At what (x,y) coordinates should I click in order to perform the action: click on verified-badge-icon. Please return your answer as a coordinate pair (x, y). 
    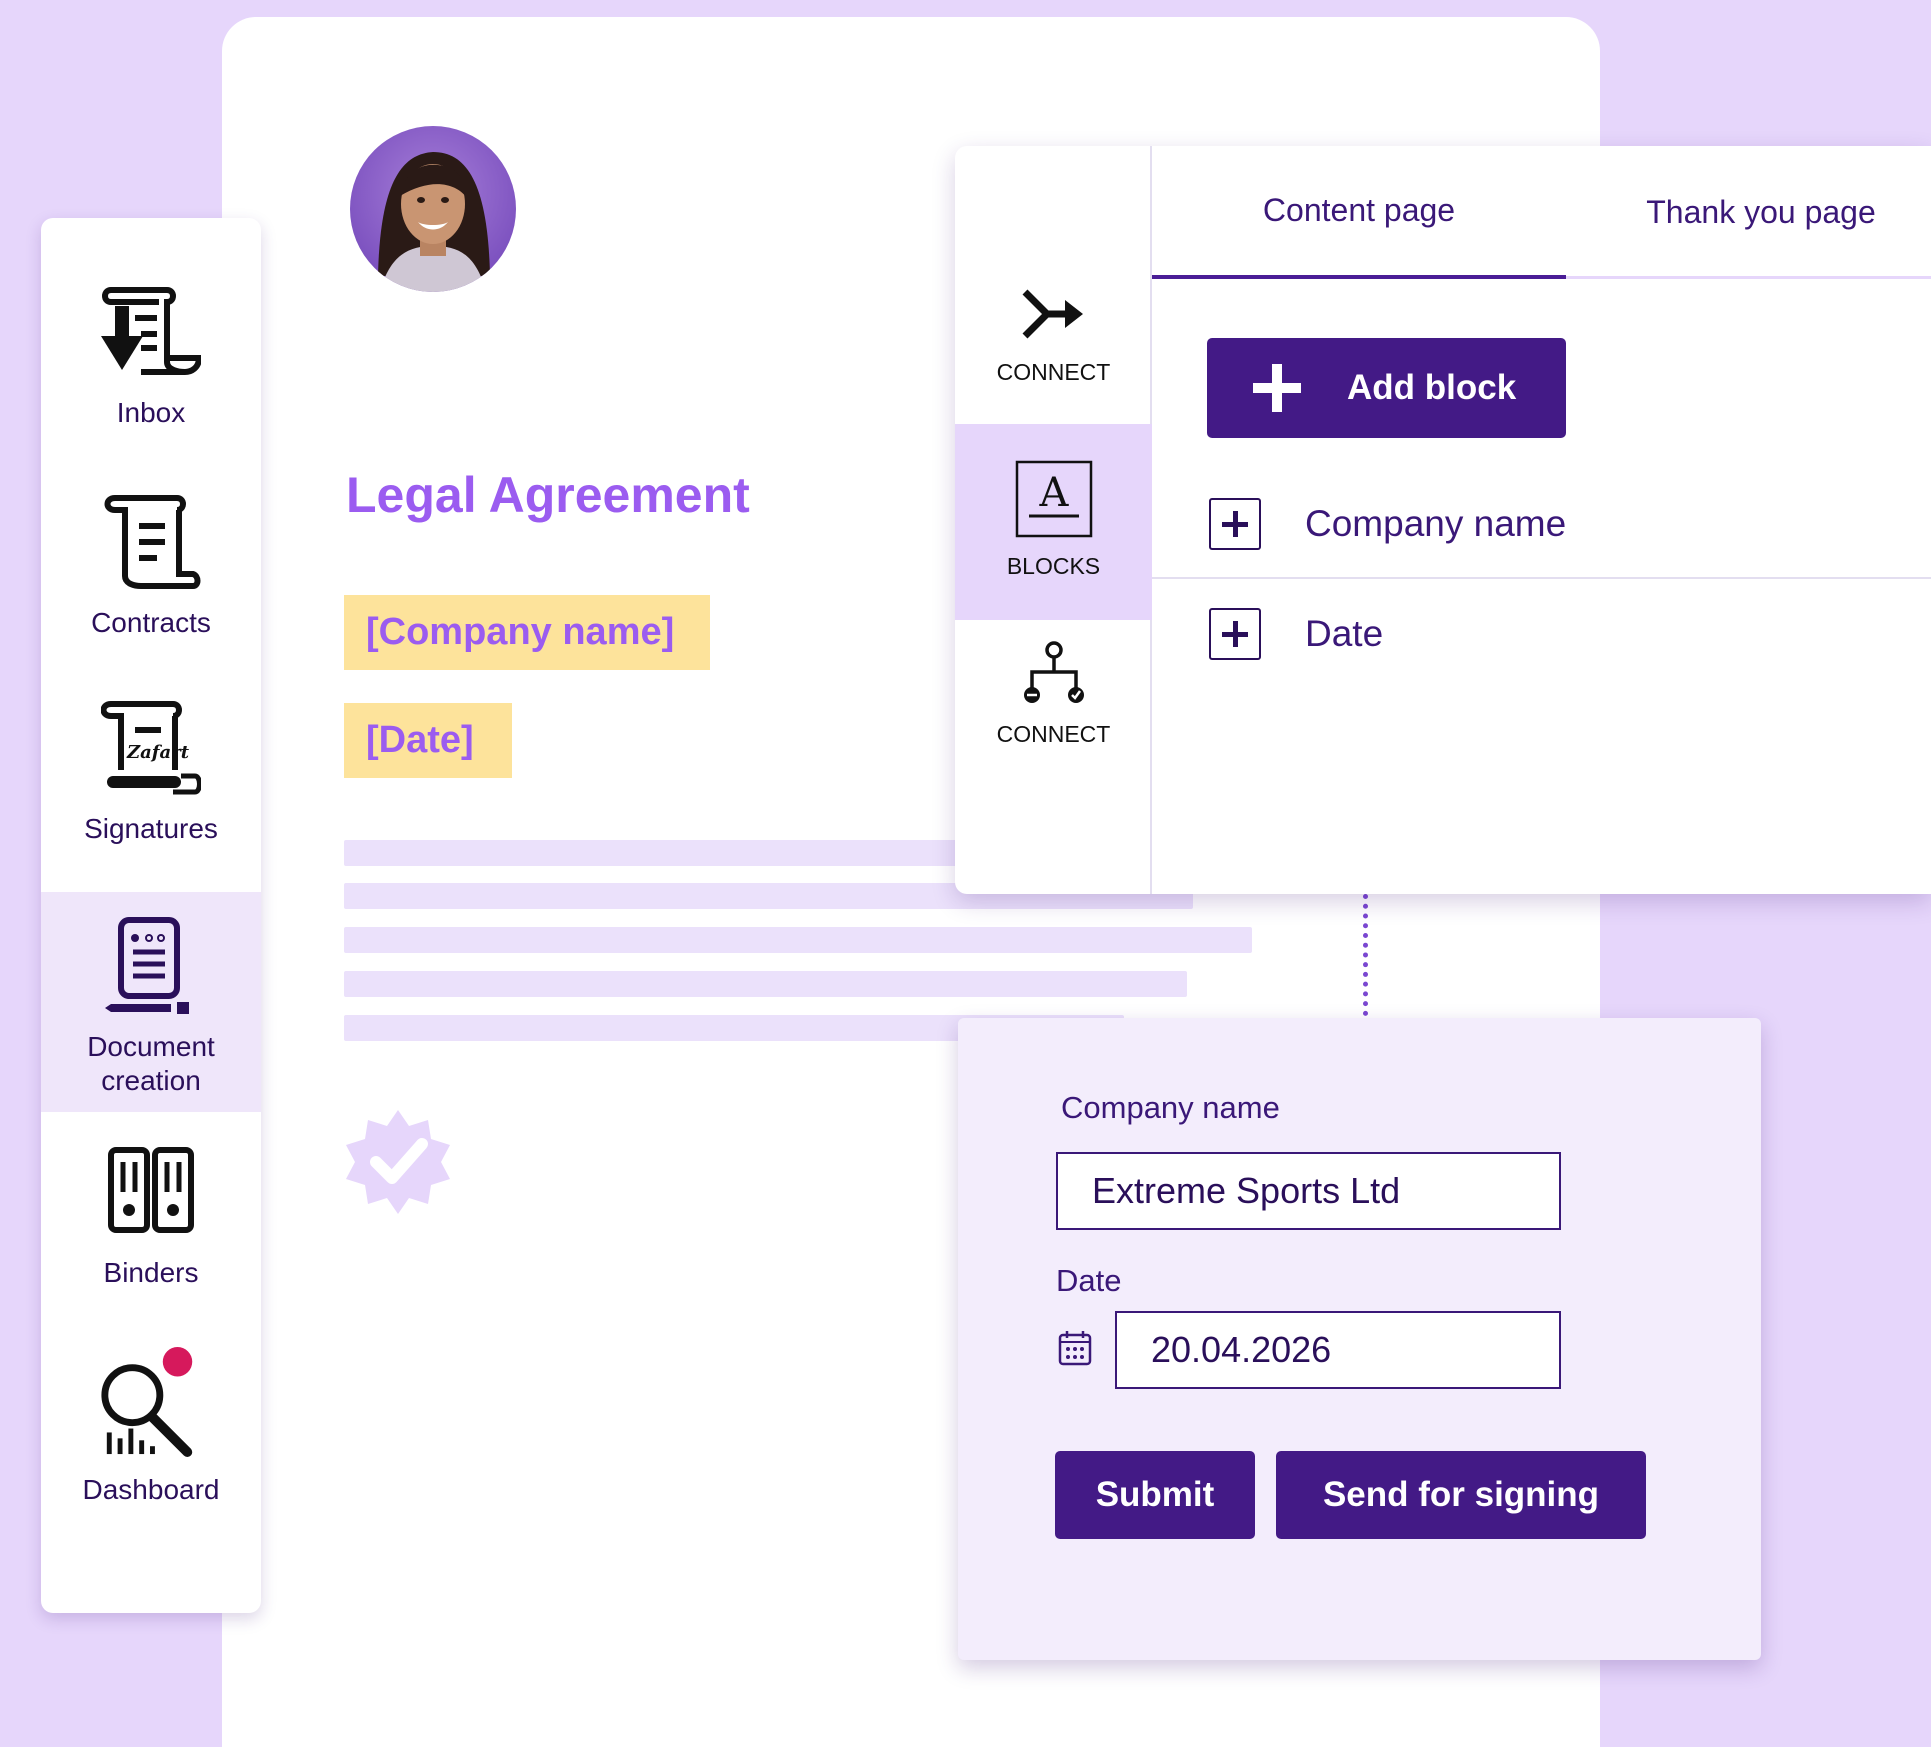
    Looking at the image, I should click on (398, 1162).